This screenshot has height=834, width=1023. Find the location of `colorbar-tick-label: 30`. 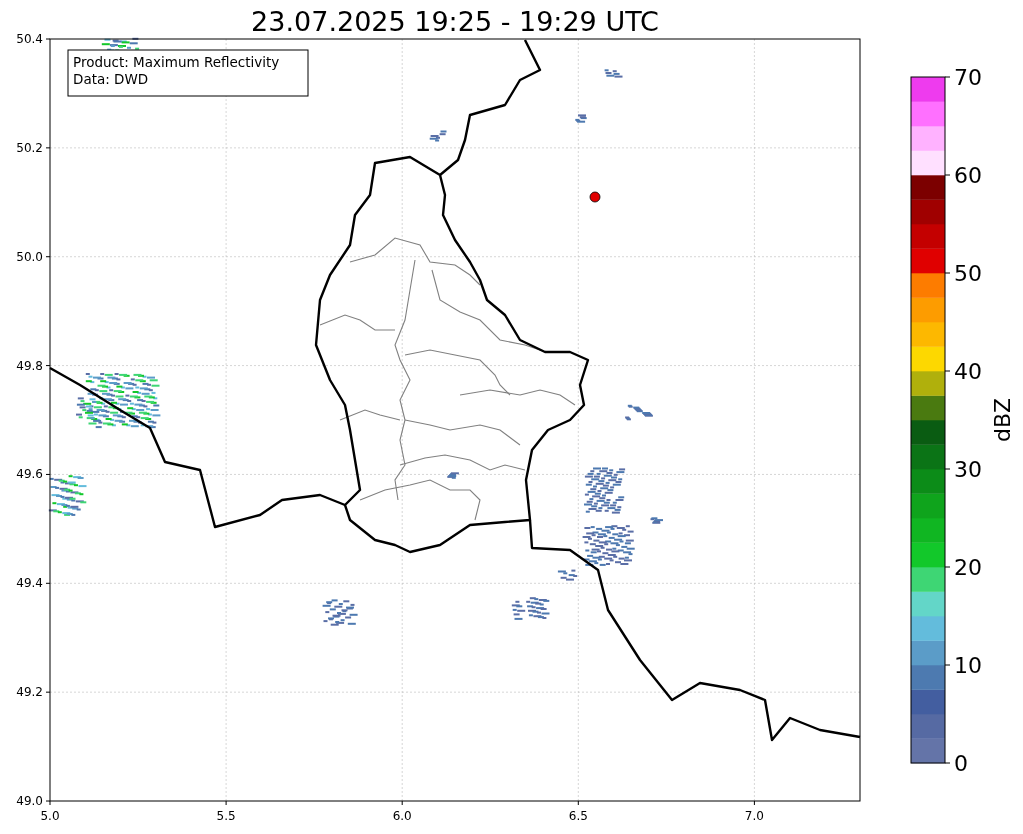

colorbar-tick-label: 30 is located at coordinates (968, 469).